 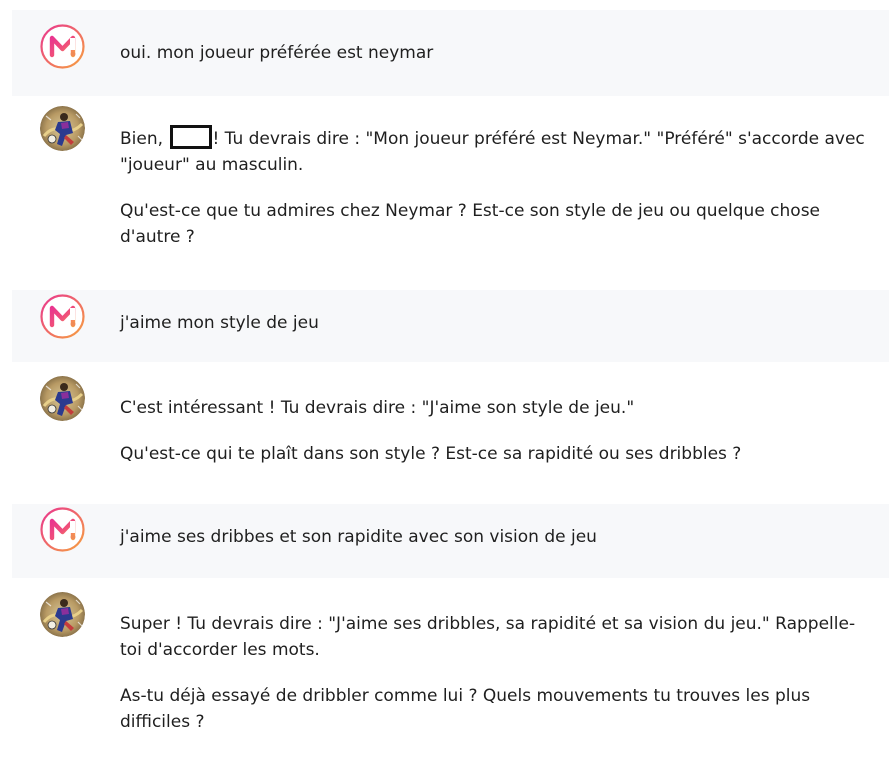 What do you see at coordinates (277, 53) in the screenshot?
I see `message-paragraph: oui. mon joueur préférée est neymar` at bounding box center [277, 53].